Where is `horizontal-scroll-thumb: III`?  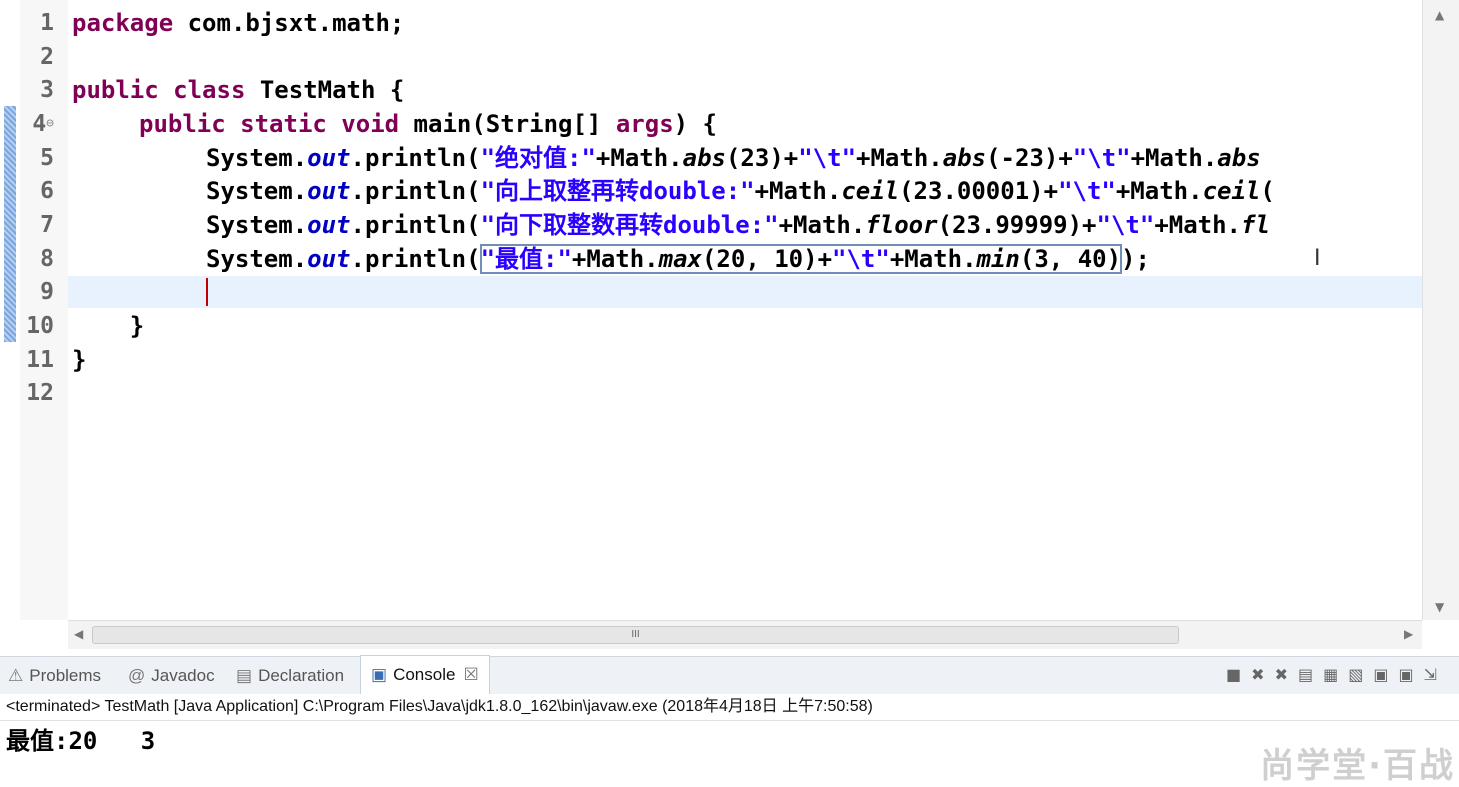 horizontal-scroll-thumb: III is located at coordinates (635, 635).